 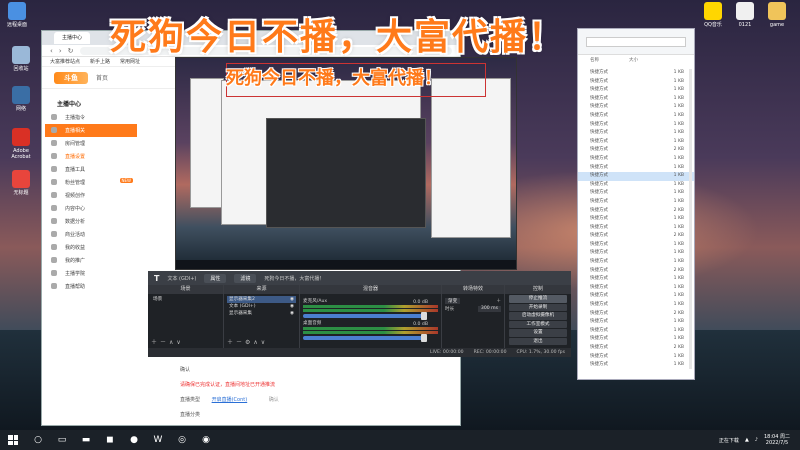 What do you see at coordinates (134, 440) in the screenshot?
I see `wechat-icon: ●` at bounding box center [134, 440].